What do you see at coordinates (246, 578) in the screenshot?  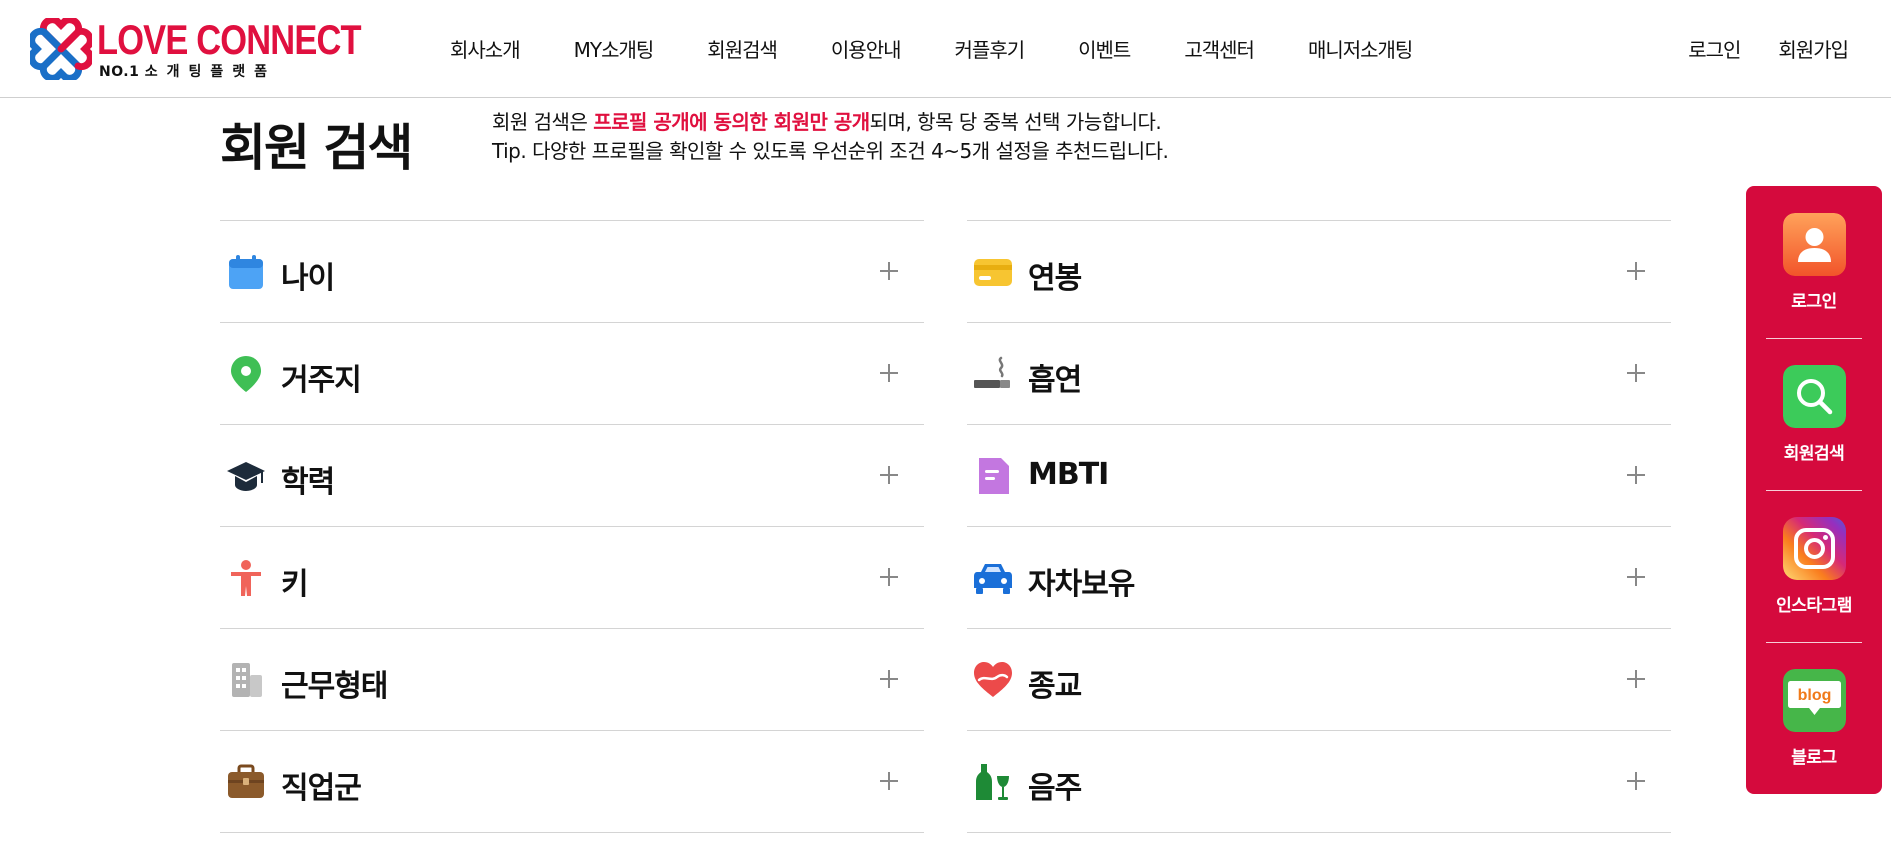 I see `person-icon` at bounding box center [246, 578].